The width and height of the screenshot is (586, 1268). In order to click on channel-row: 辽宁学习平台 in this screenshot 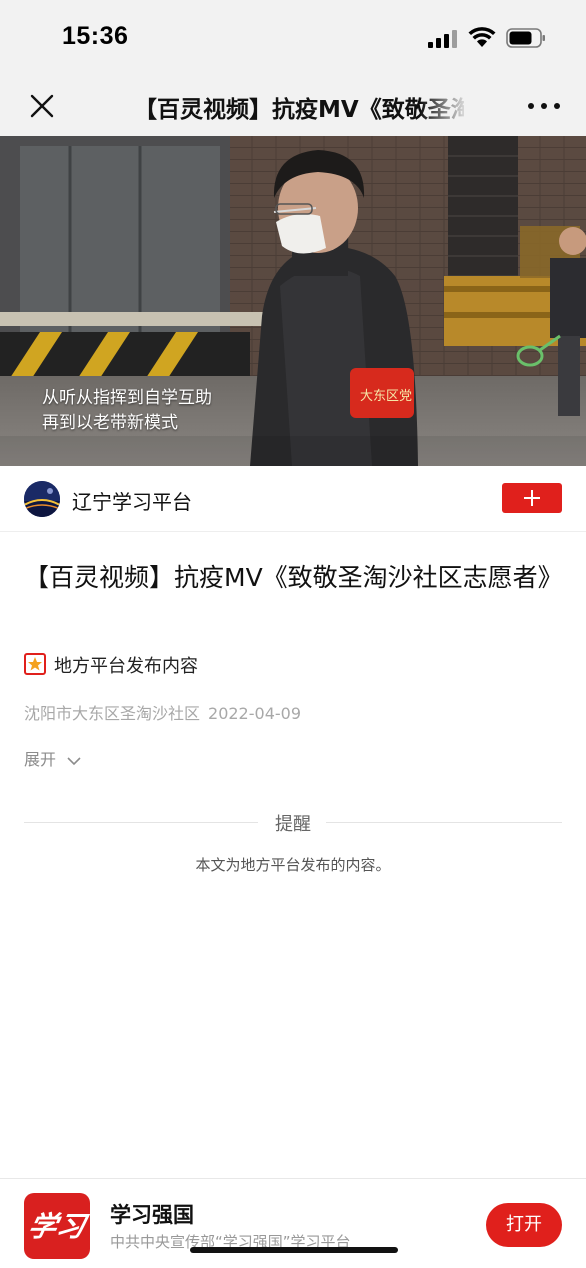, I will do `click(293, 499)`.